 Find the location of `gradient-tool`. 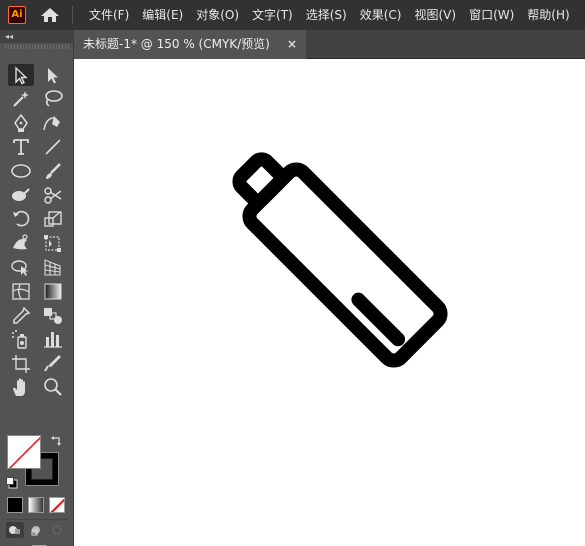

gradient-tool is located at coordinates (53, 291).